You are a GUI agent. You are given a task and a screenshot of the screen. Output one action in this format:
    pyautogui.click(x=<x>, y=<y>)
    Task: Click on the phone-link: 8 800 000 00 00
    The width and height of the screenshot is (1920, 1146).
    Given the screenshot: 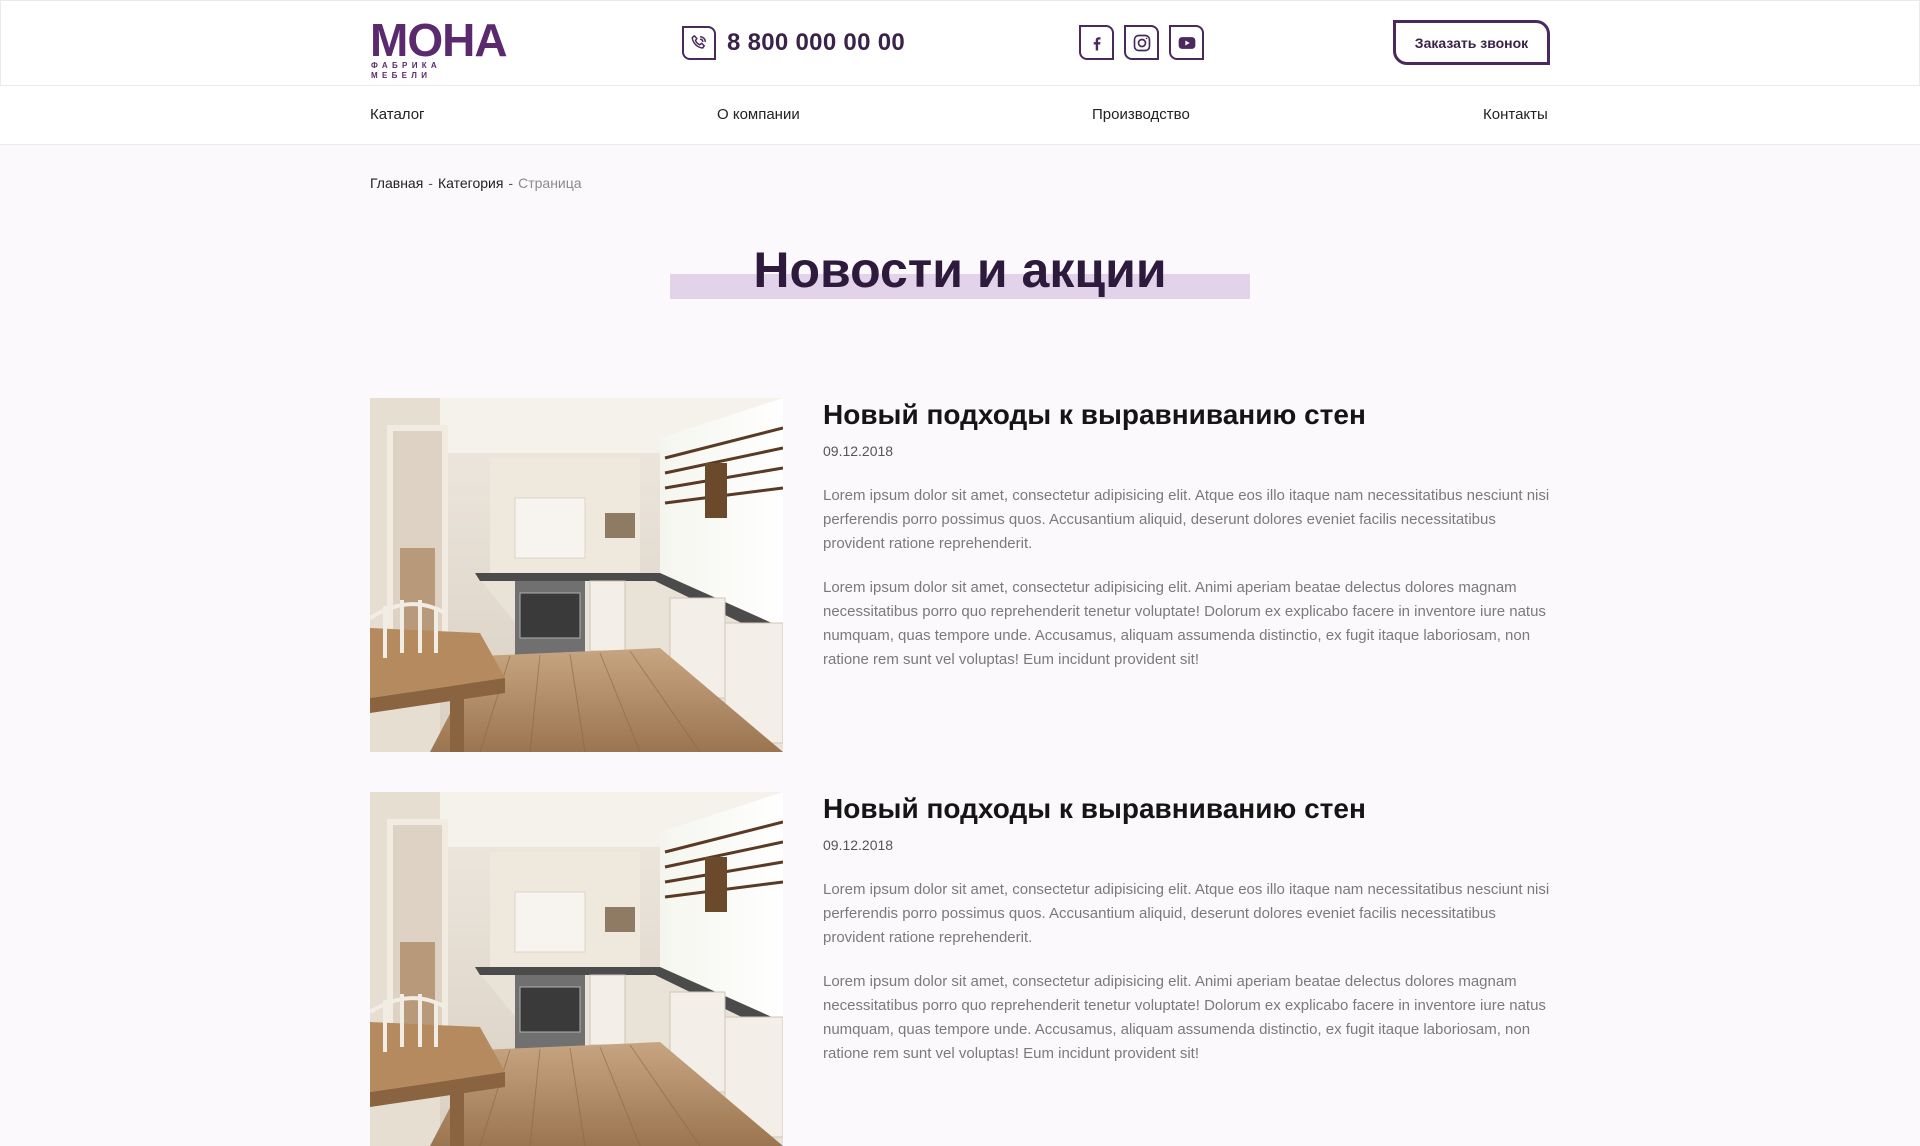 What is the action you would take?
    pyautogui.click(x=793, y=43)
    